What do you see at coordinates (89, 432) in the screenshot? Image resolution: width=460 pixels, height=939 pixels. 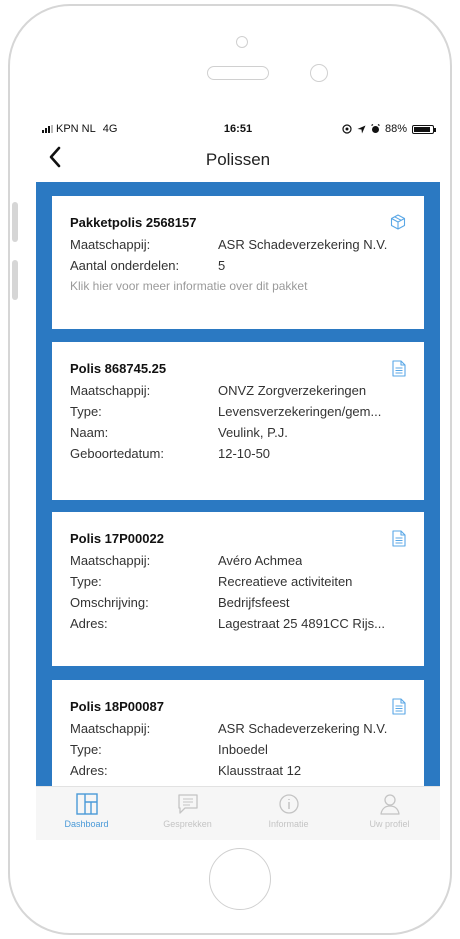 I see `row-label: Naam:` at bounding box center [89, 432].